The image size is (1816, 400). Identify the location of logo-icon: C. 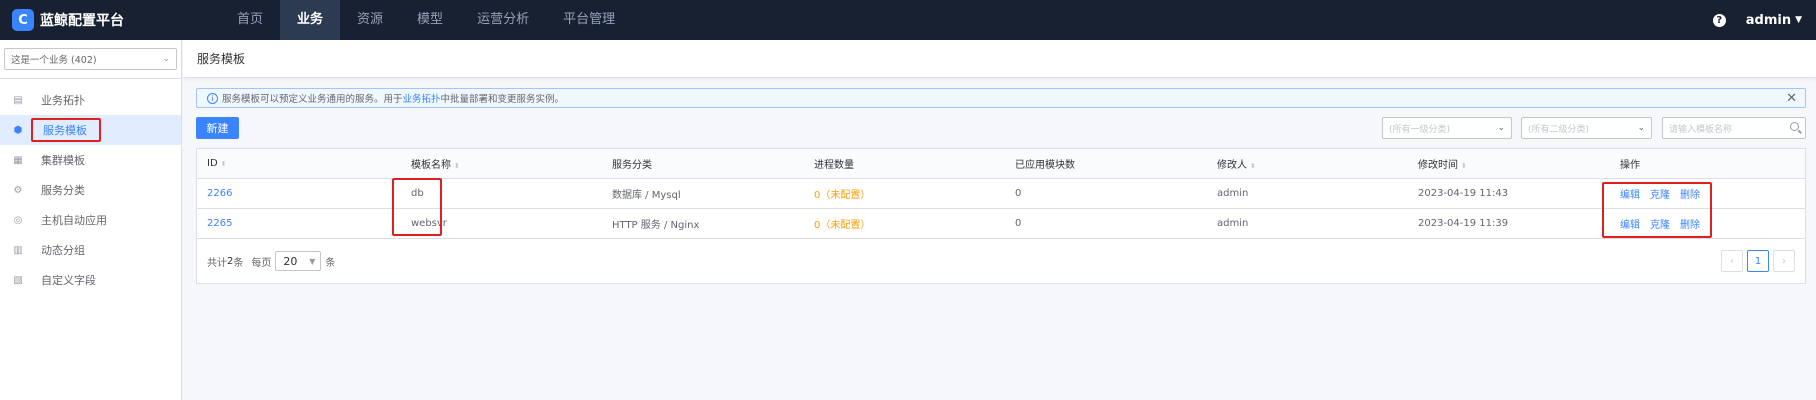
(23, 20).